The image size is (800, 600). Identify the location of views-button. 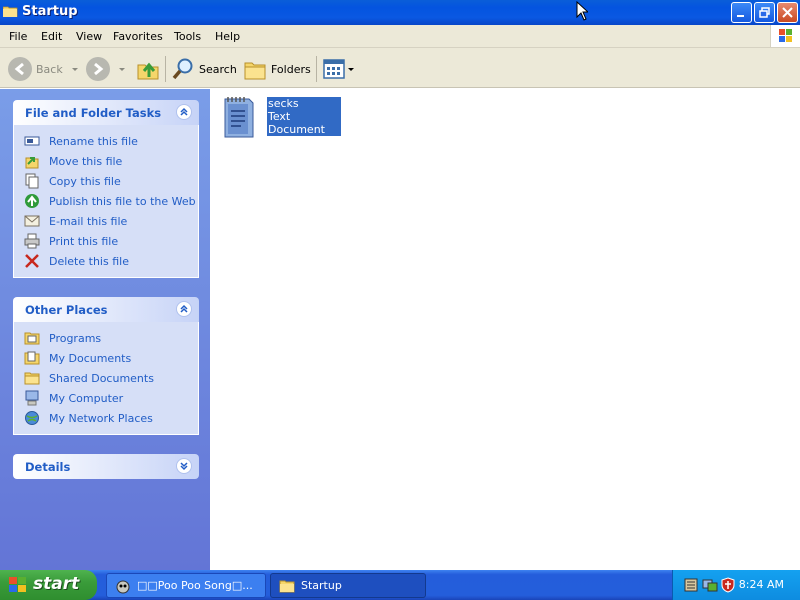
(339, 69).